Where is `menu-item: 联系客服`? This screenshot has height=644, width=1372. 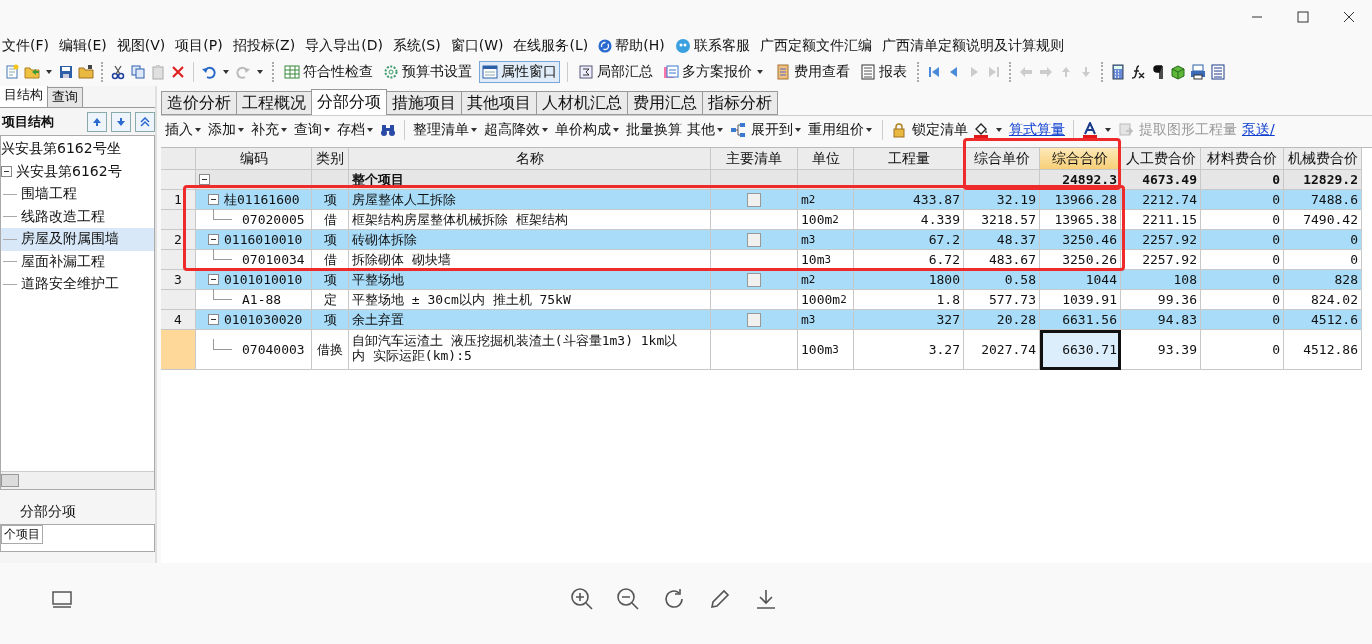
menu-item: 联系客服 is located at coordinates (712, 45).